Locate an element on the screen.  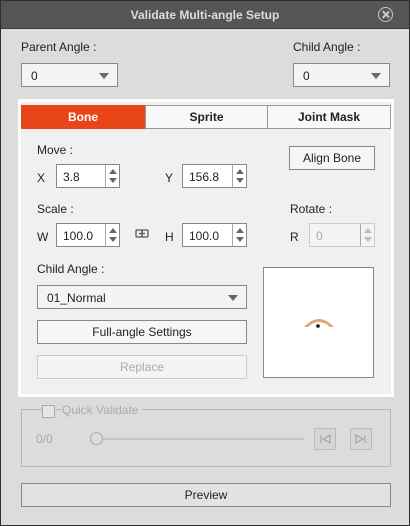
parent-angle-value: 0 is located at coordinates (34, 76).